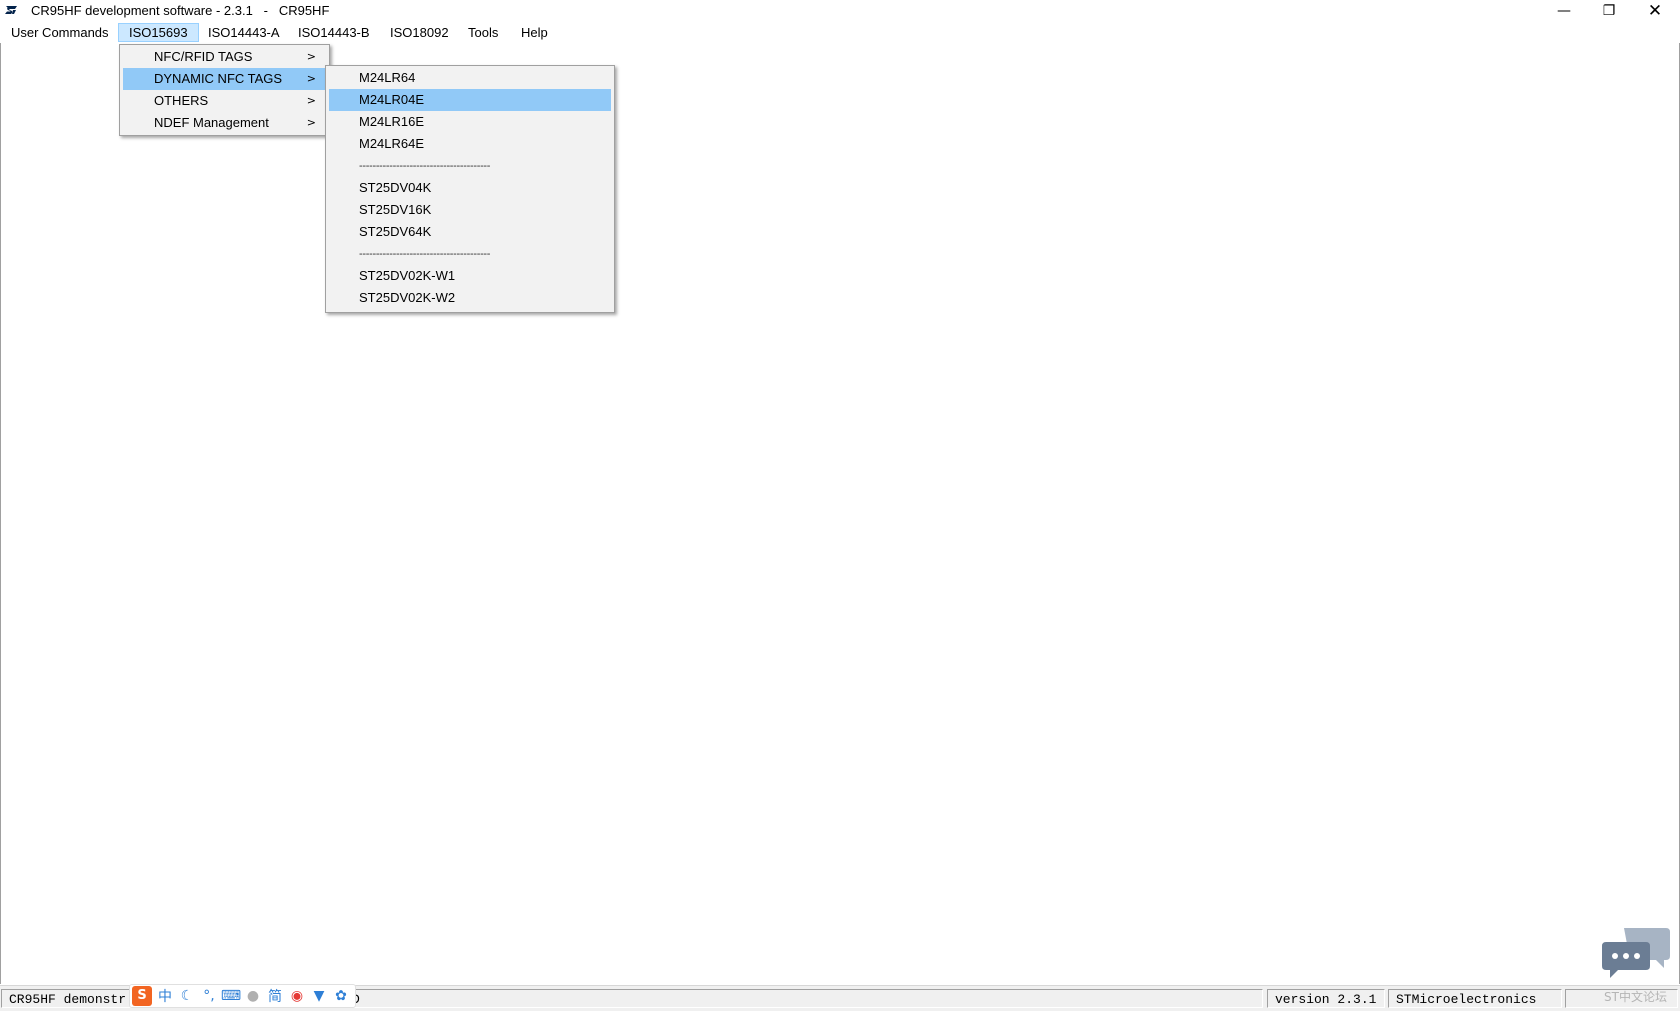 This screenshot has width=1680, height=1011. What do you see at coordinates (11, 10) in the screenshot?
I see `st-logo-icon` at bounding box center [11, 10].